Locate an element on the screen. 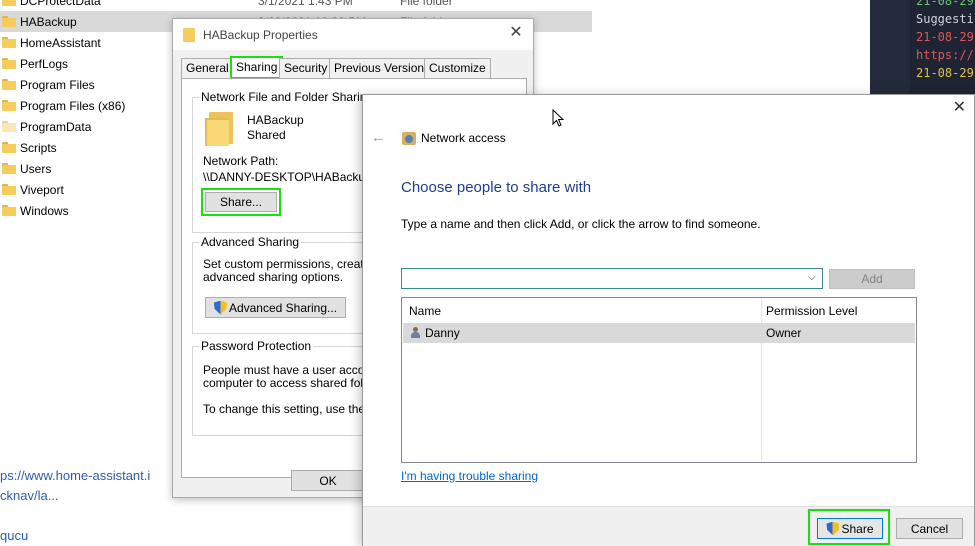  share-confirm-button-label: Share is located at coordinates (857, 528).